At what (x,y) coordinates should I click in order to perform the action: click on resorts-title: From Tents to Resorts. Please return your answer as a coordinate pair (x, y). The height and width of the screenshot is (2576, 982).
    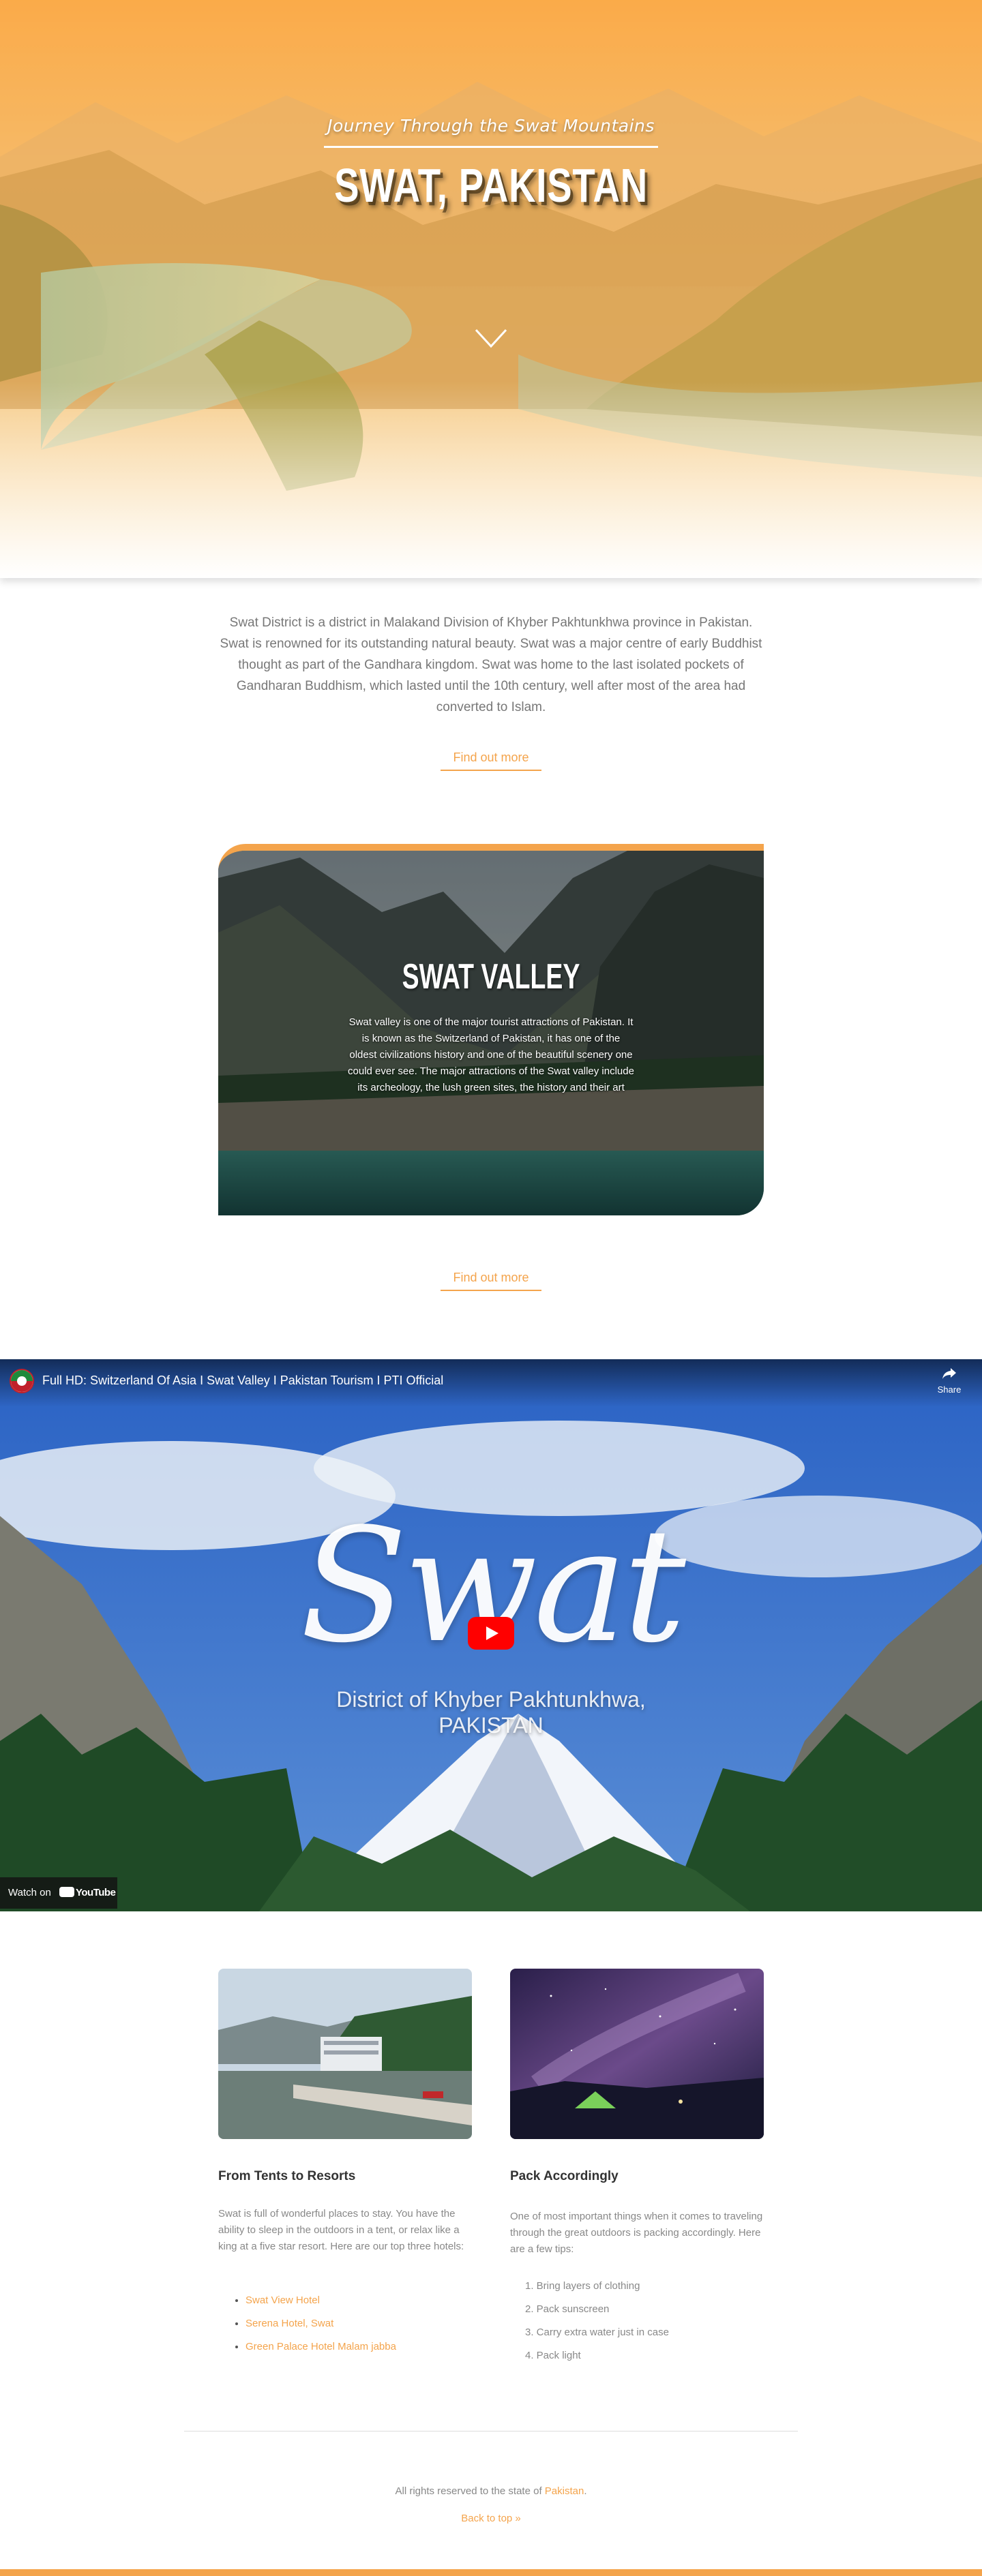
    Looking at the image, I should click on (287, 2176).